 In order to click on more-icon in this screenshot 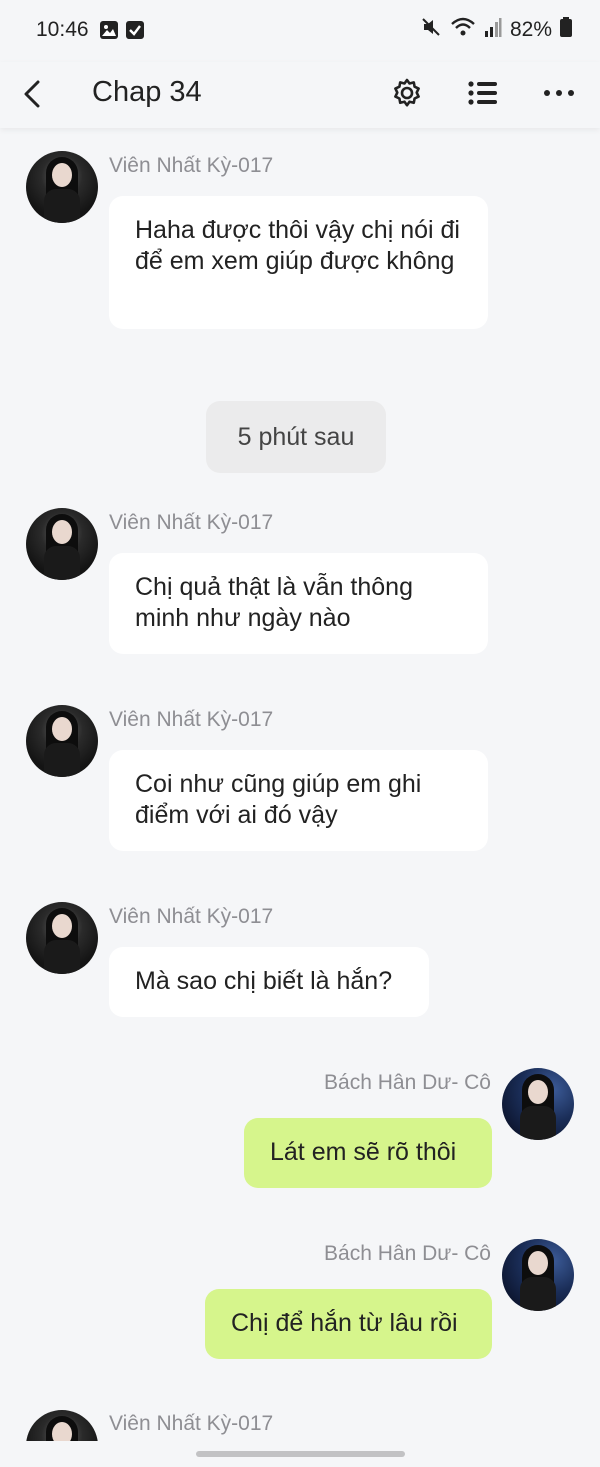, I will do `click(559, 93)`.